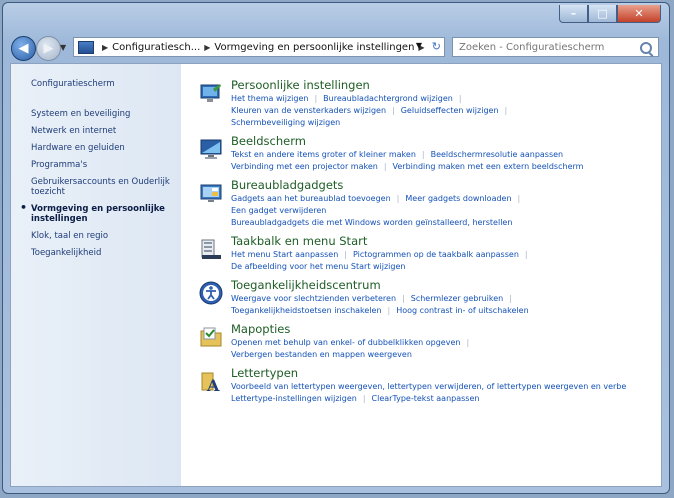  Describe the element at coordinates (211, 249) in the screenshot. I see `taskbar-icon` at that location.